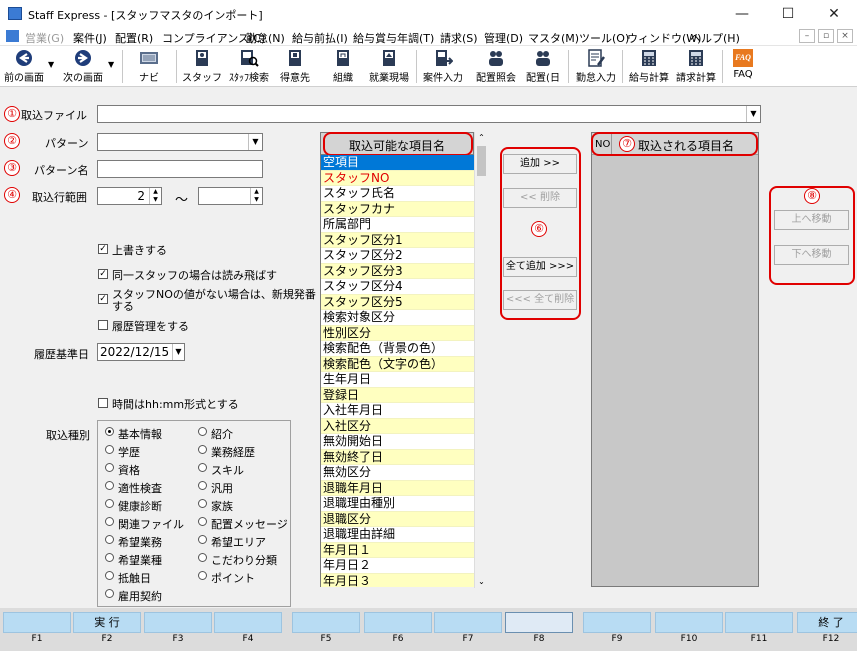 The height and width of the screenshot is (651, 857). I want to click on prev-screen-button: 前の画面, so click(24, 66).